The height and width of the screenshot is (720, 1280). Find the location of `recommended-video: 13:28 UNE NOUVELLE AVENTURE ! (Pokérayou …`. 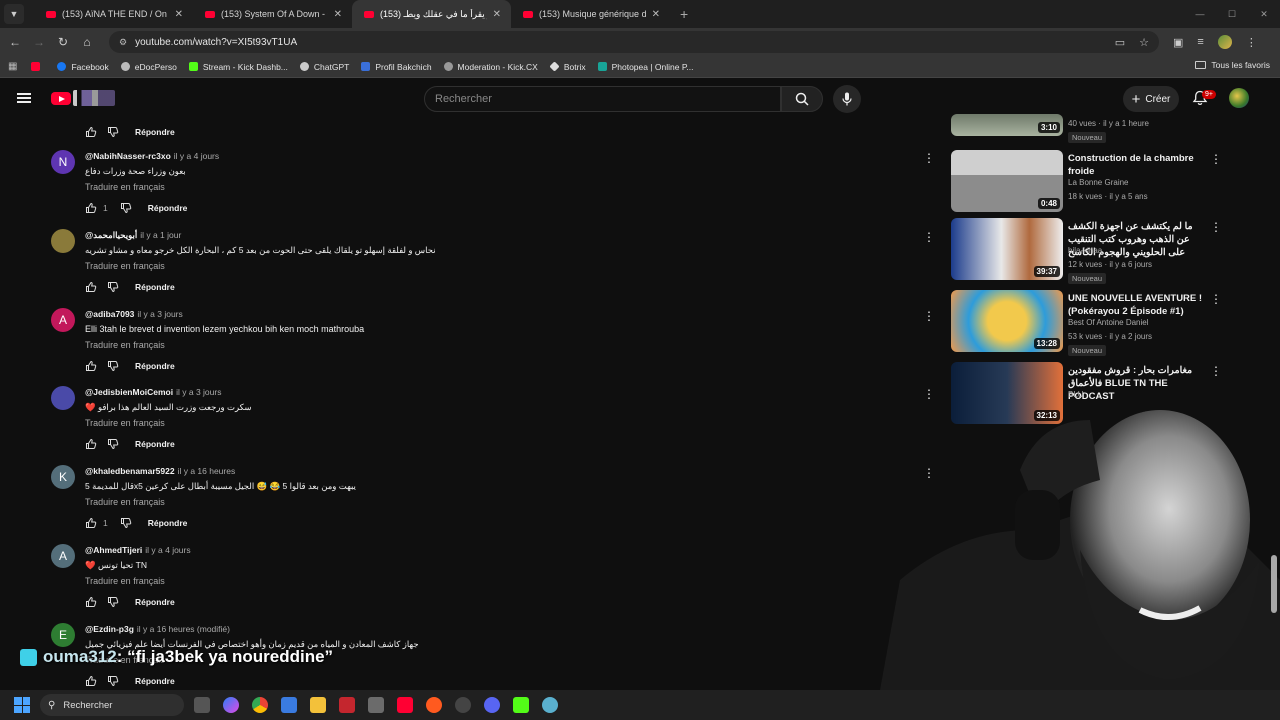

recommended-video: 13:28 UNE NOUVELLE AVENTURE ! (Pokérayou … is located at coordinates (1111, 323).